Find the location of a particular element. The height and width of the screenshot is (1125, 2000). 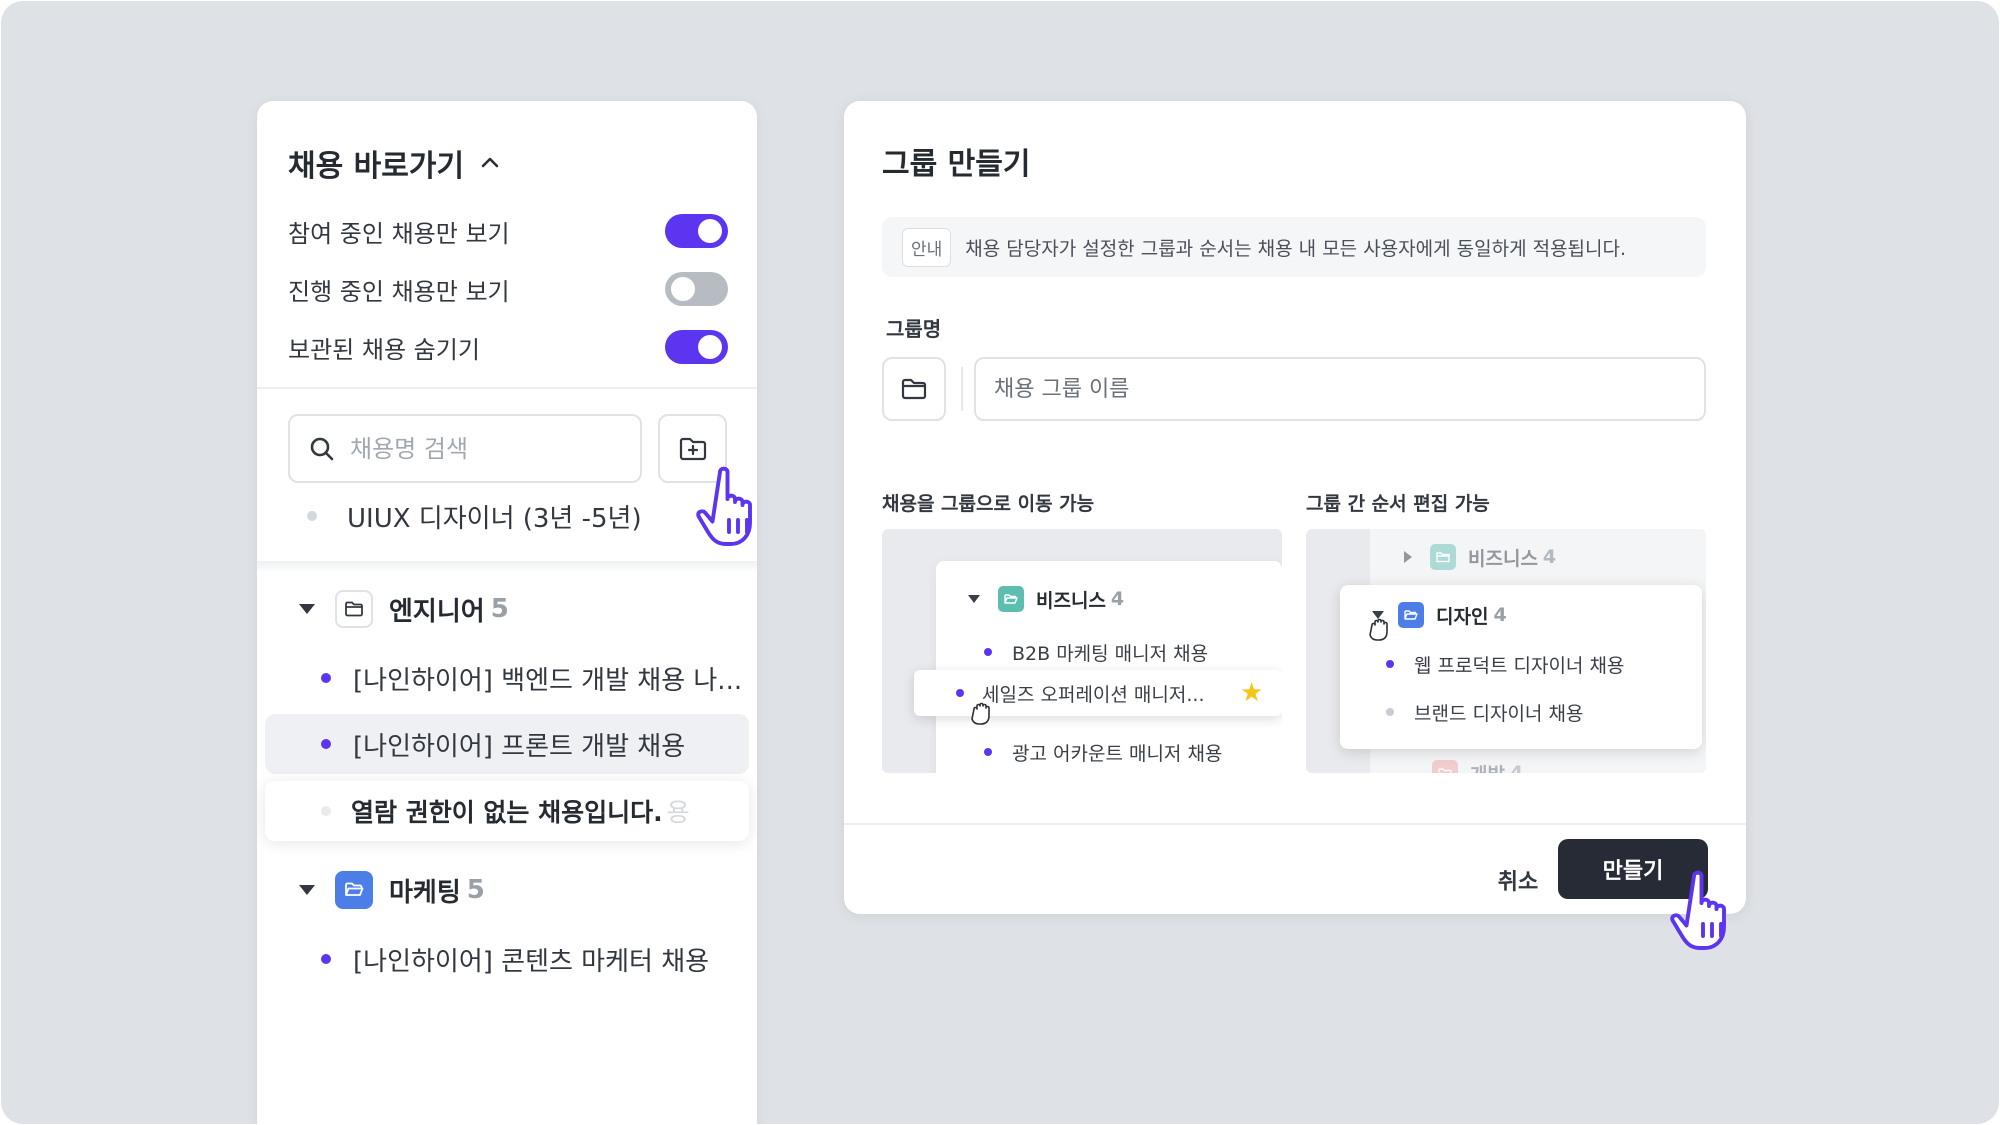

demo-item-text: 웹 프로덕트 디자이너 채용 is located at coordinates (1519, 665).